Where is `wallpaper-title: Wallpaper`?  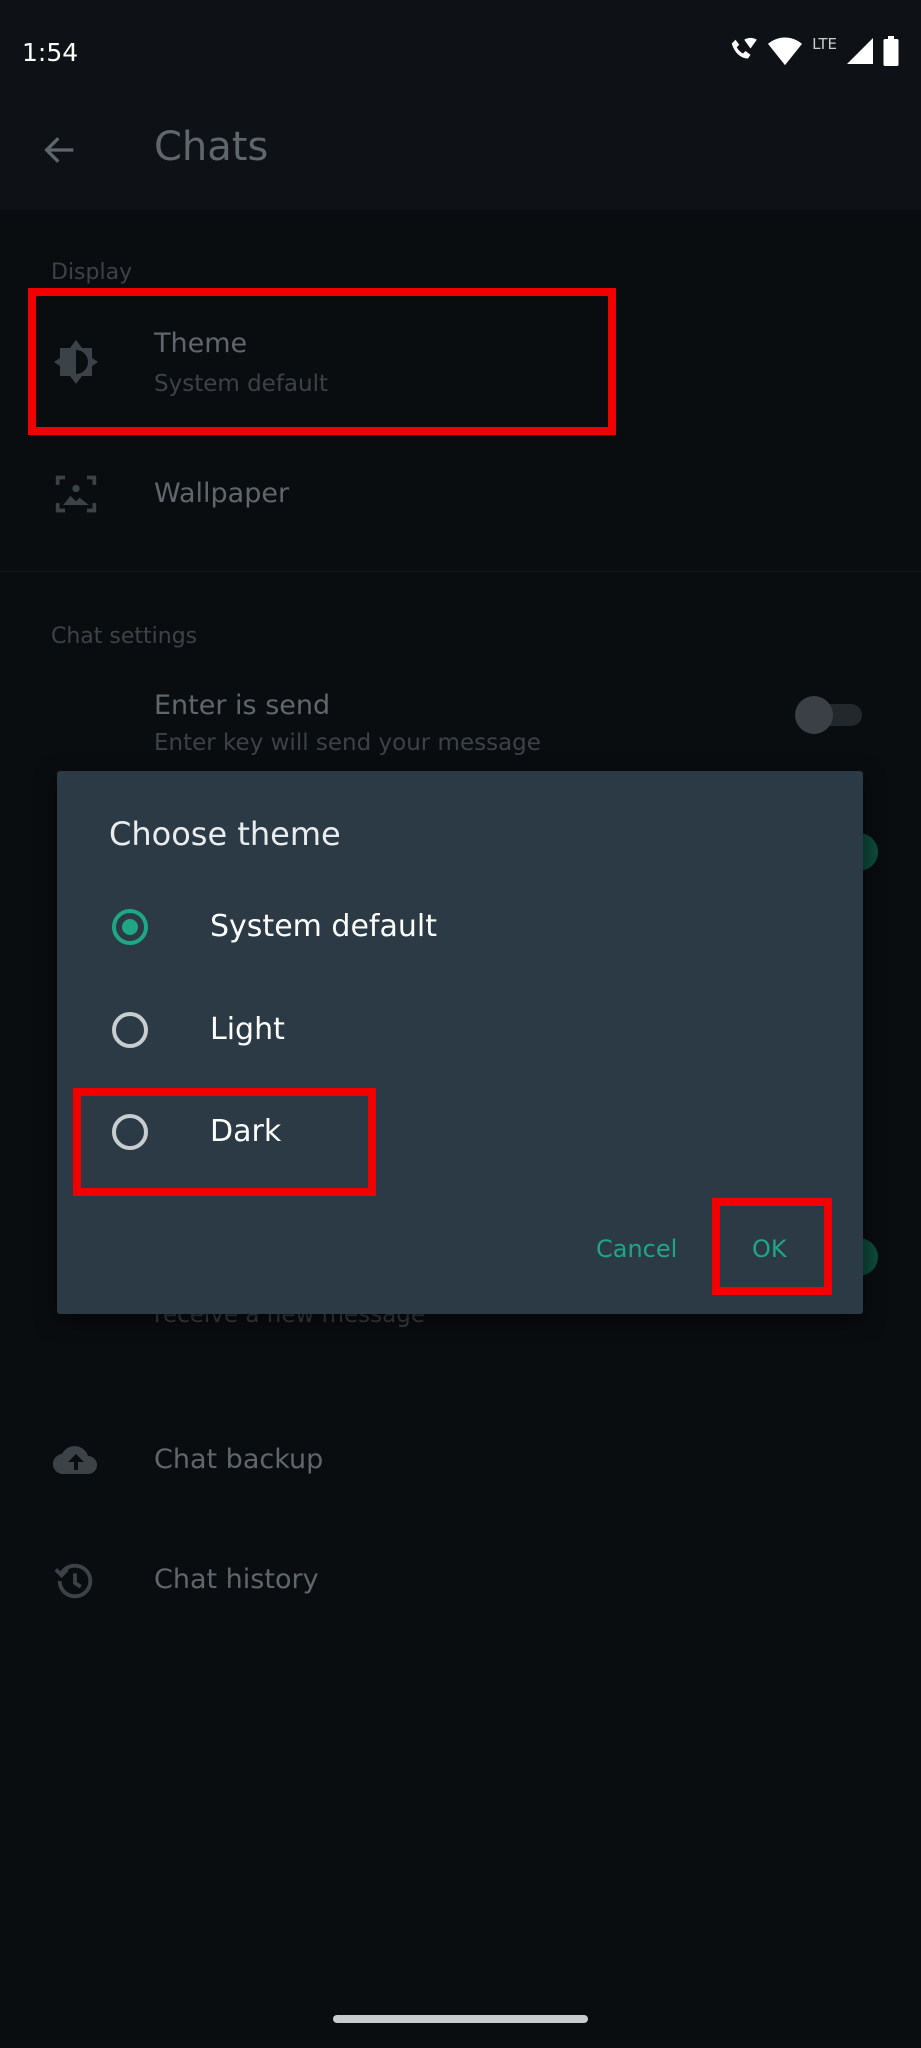 wallpaper-title: Wallpaper is located at coordinates (222, 493).